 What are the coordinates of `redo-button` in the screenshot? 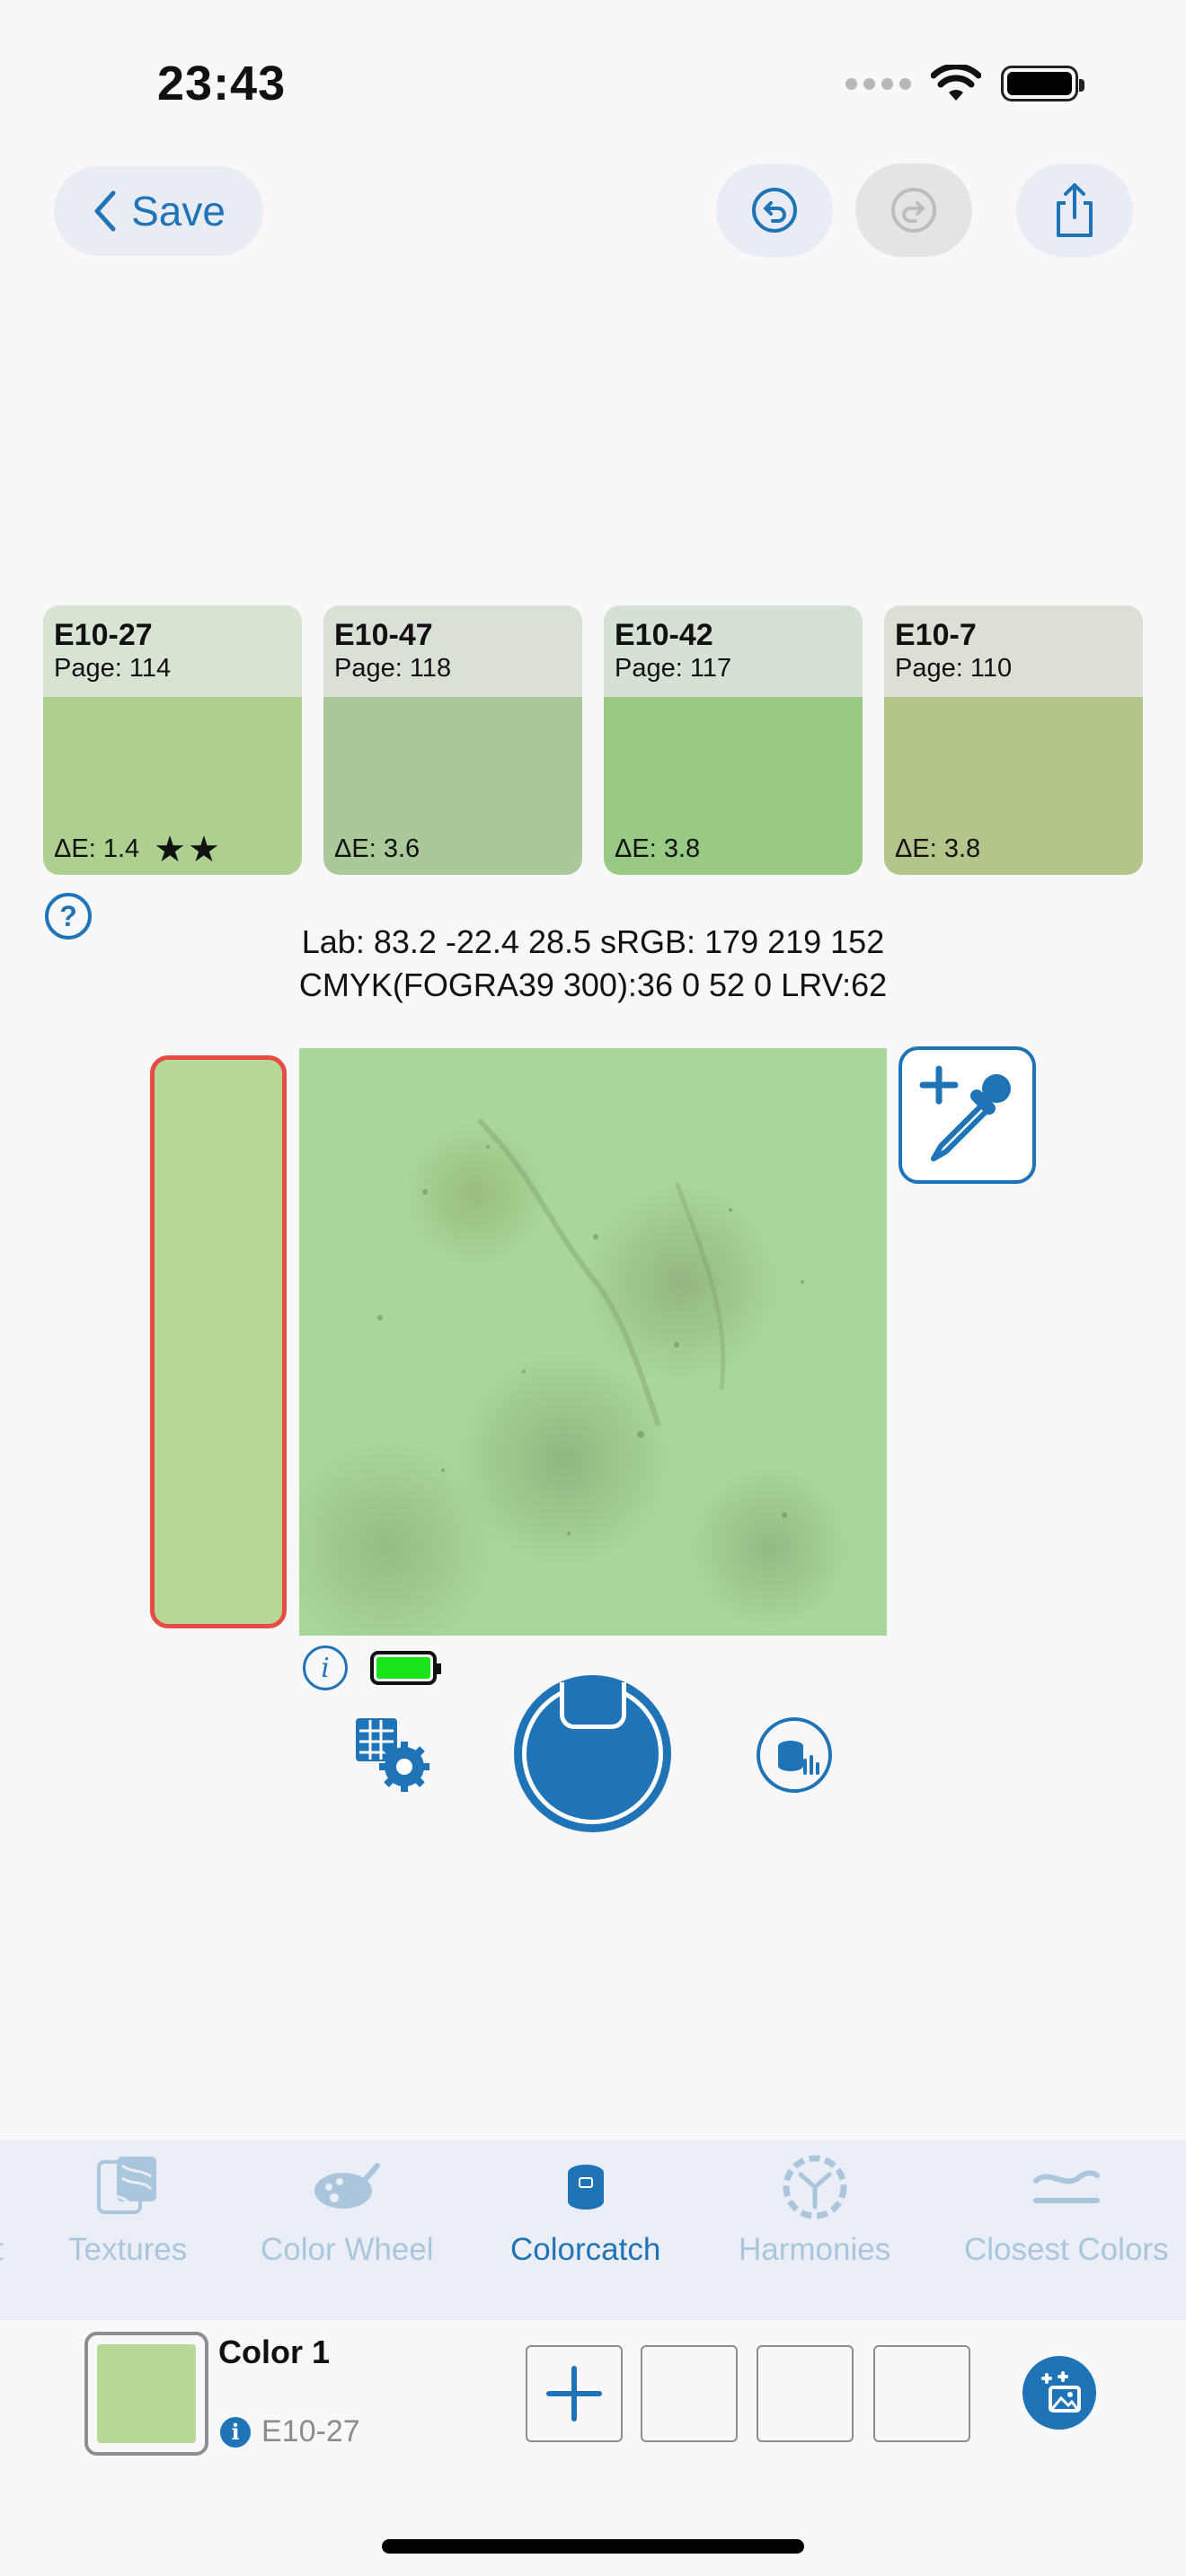 It's located at (913, 210).